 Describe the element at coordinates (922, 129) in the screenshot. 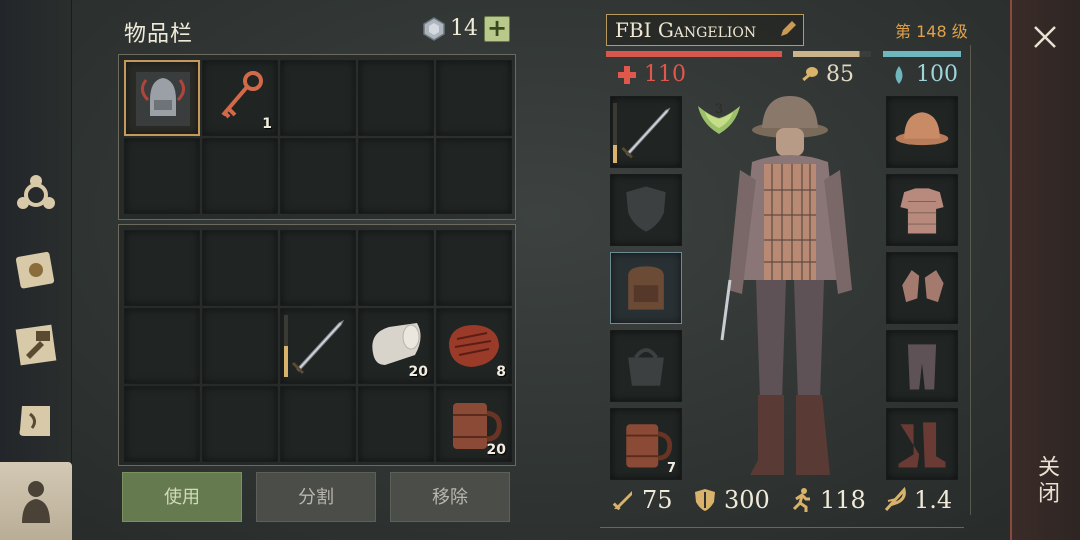

I see `kettle-hat-icon` at that location.